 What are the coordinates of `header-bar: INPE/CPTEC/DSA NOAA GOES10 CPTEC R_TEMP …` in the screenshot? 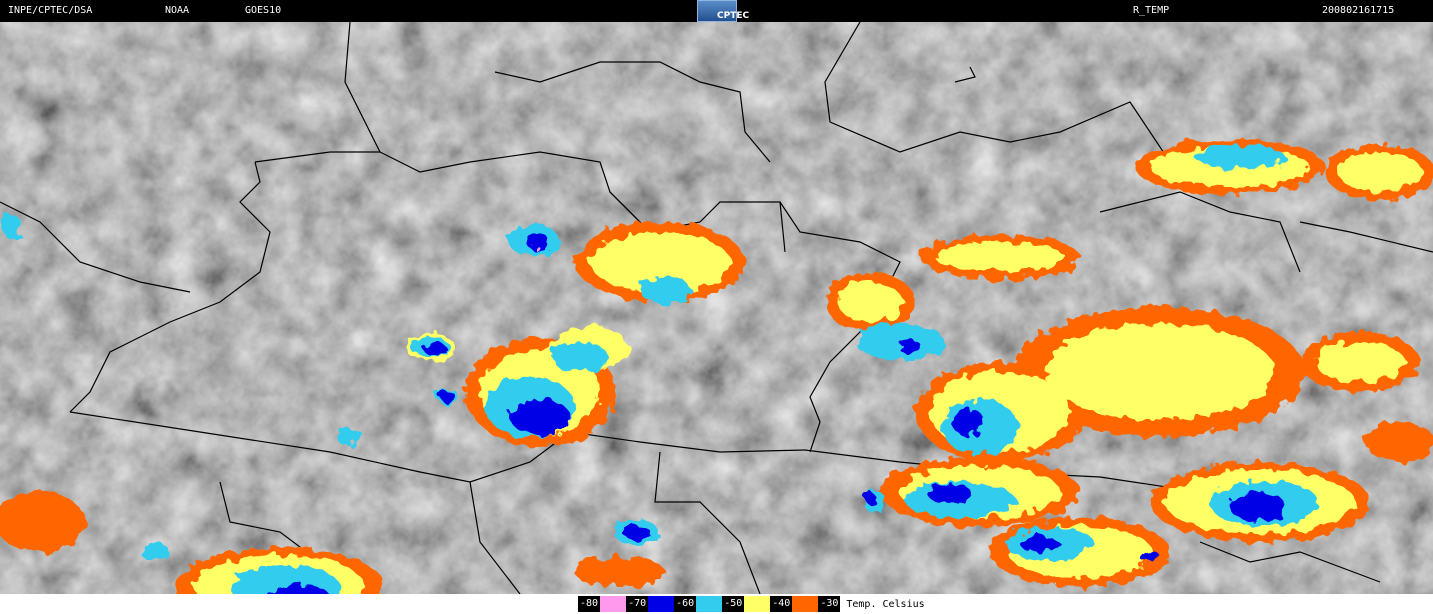 It's located at (716, 11).